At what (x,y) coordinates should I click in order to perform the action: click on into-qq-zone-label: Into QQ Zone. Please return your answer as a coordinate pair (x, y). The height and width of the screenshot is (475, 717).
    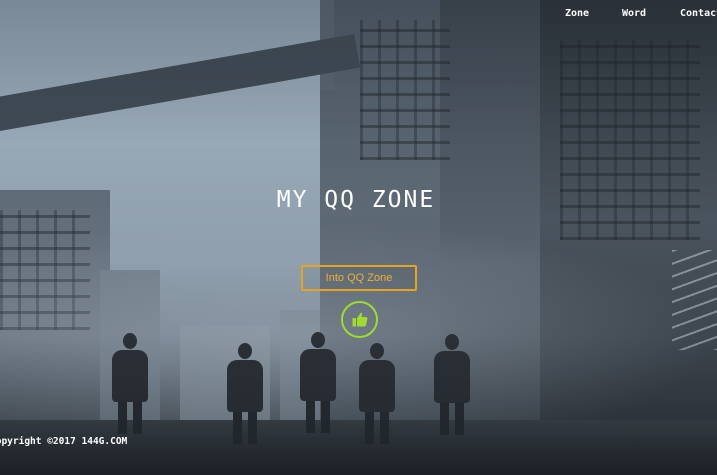
    Looking at the image, I should click on (359, 278).